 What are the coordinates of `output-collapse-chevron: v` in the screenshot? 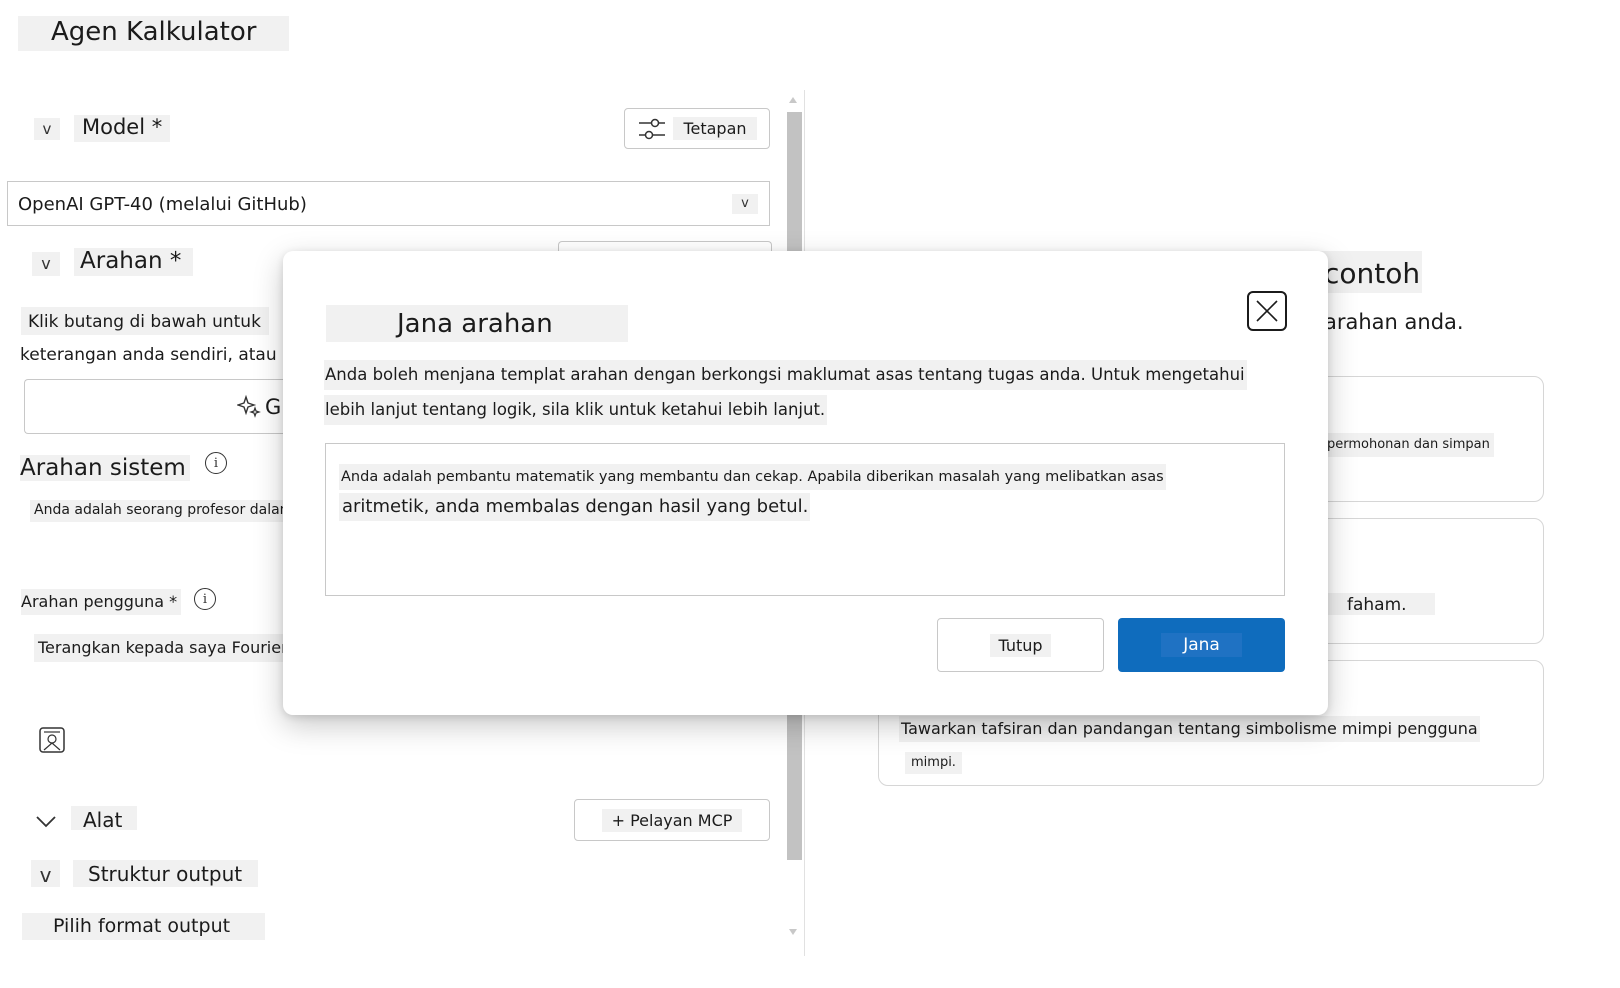 It's located at (45, 873).